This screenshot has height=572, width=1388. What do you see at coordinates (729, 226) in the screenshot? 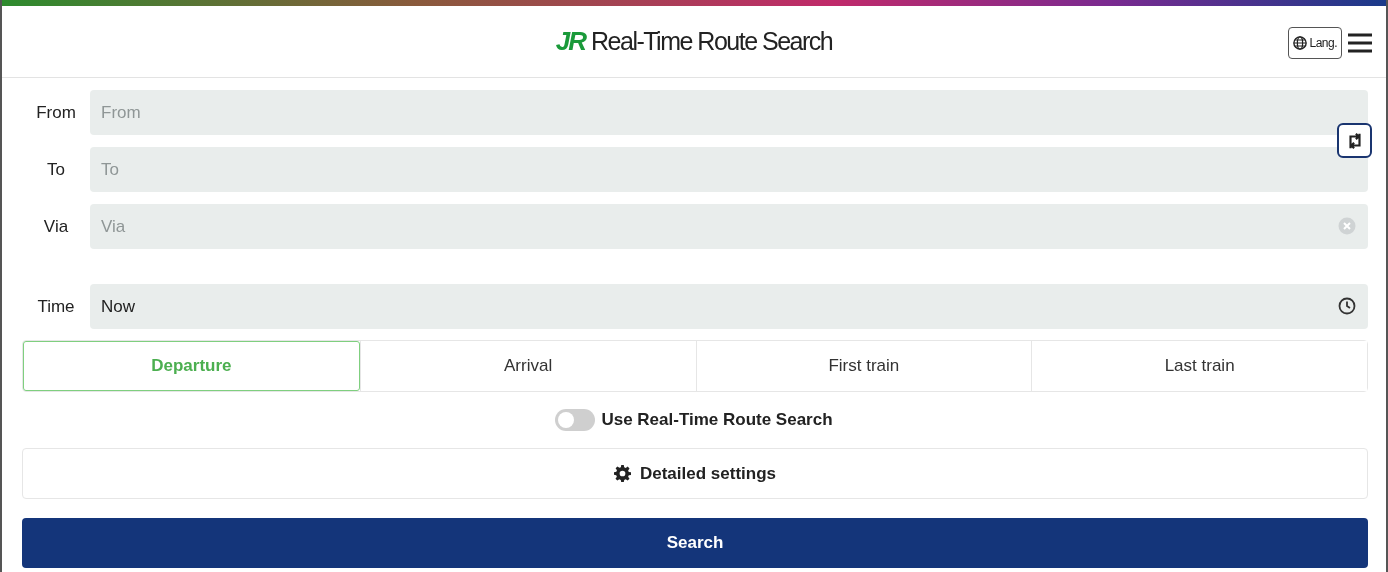
I see `input-field: Via` at bounding box center [729, 226].